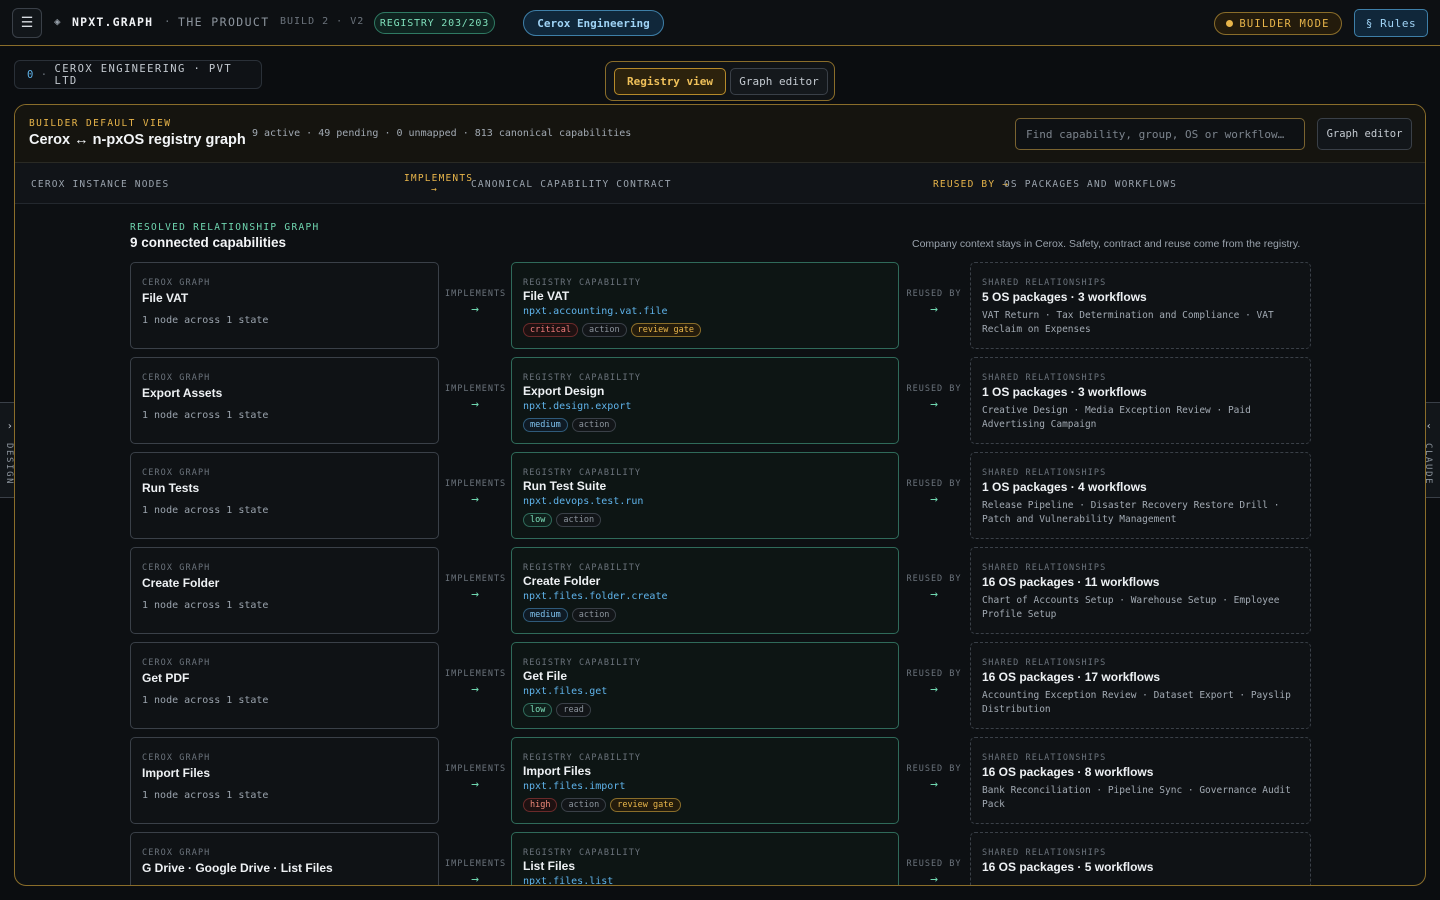  What do you see at coordinates (1230, 23) in the screenshot?
I see `status-dot-icon` at bounding box center [1230, 23].